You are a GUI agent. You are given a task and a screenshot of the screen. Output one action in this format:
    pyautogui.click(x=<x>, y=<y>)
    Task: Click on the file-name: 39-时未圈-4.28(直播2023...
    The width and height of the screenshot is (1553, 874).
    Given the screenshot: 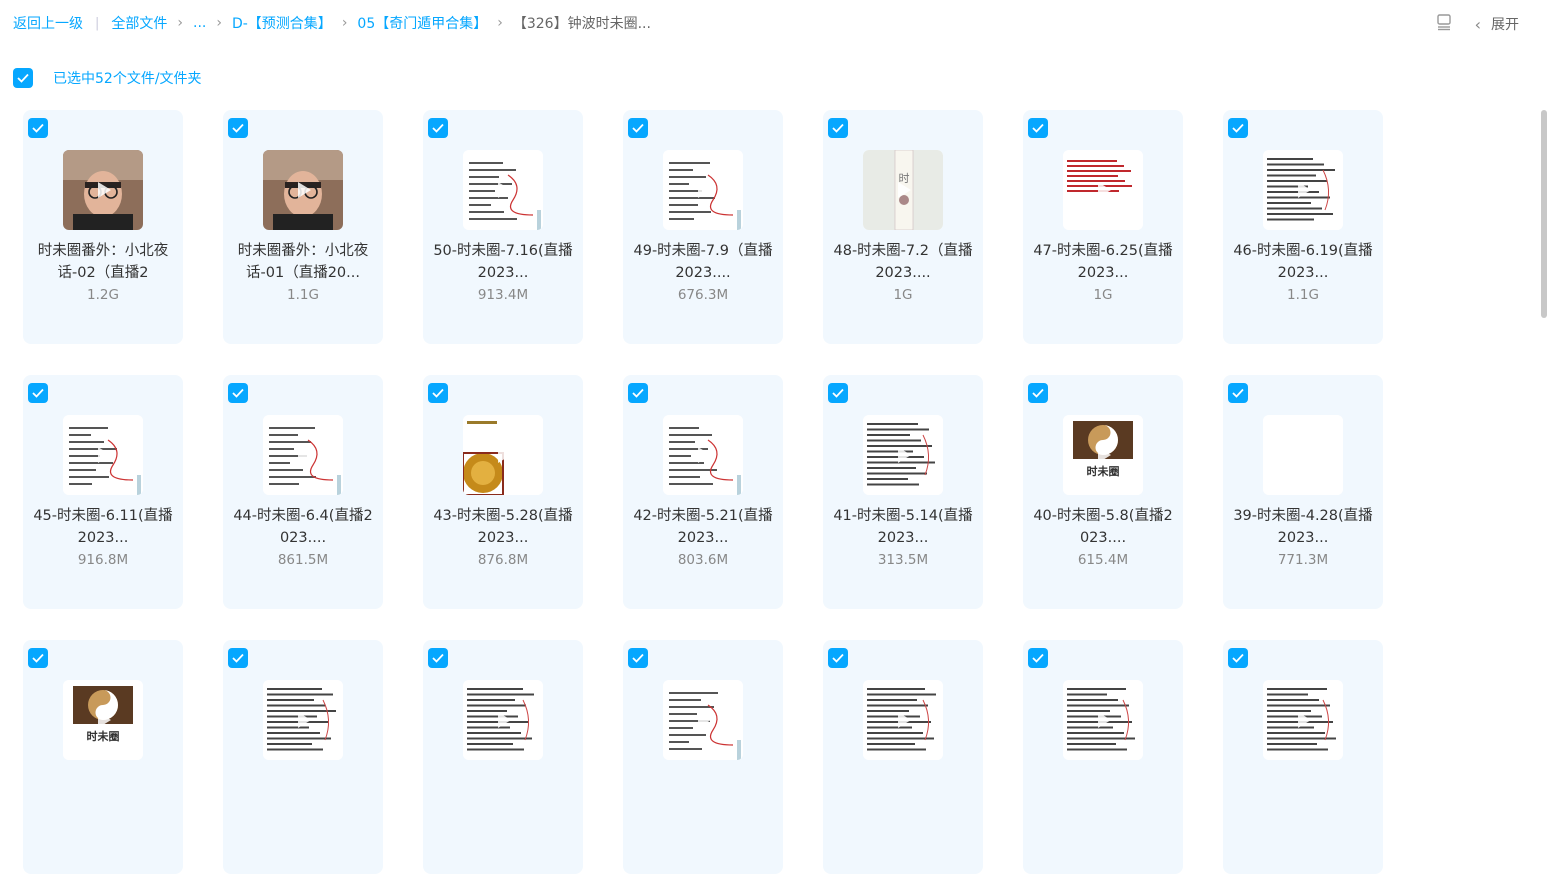 What is the action you would take?
    pyautogui.click(x=1303, y=527)
    